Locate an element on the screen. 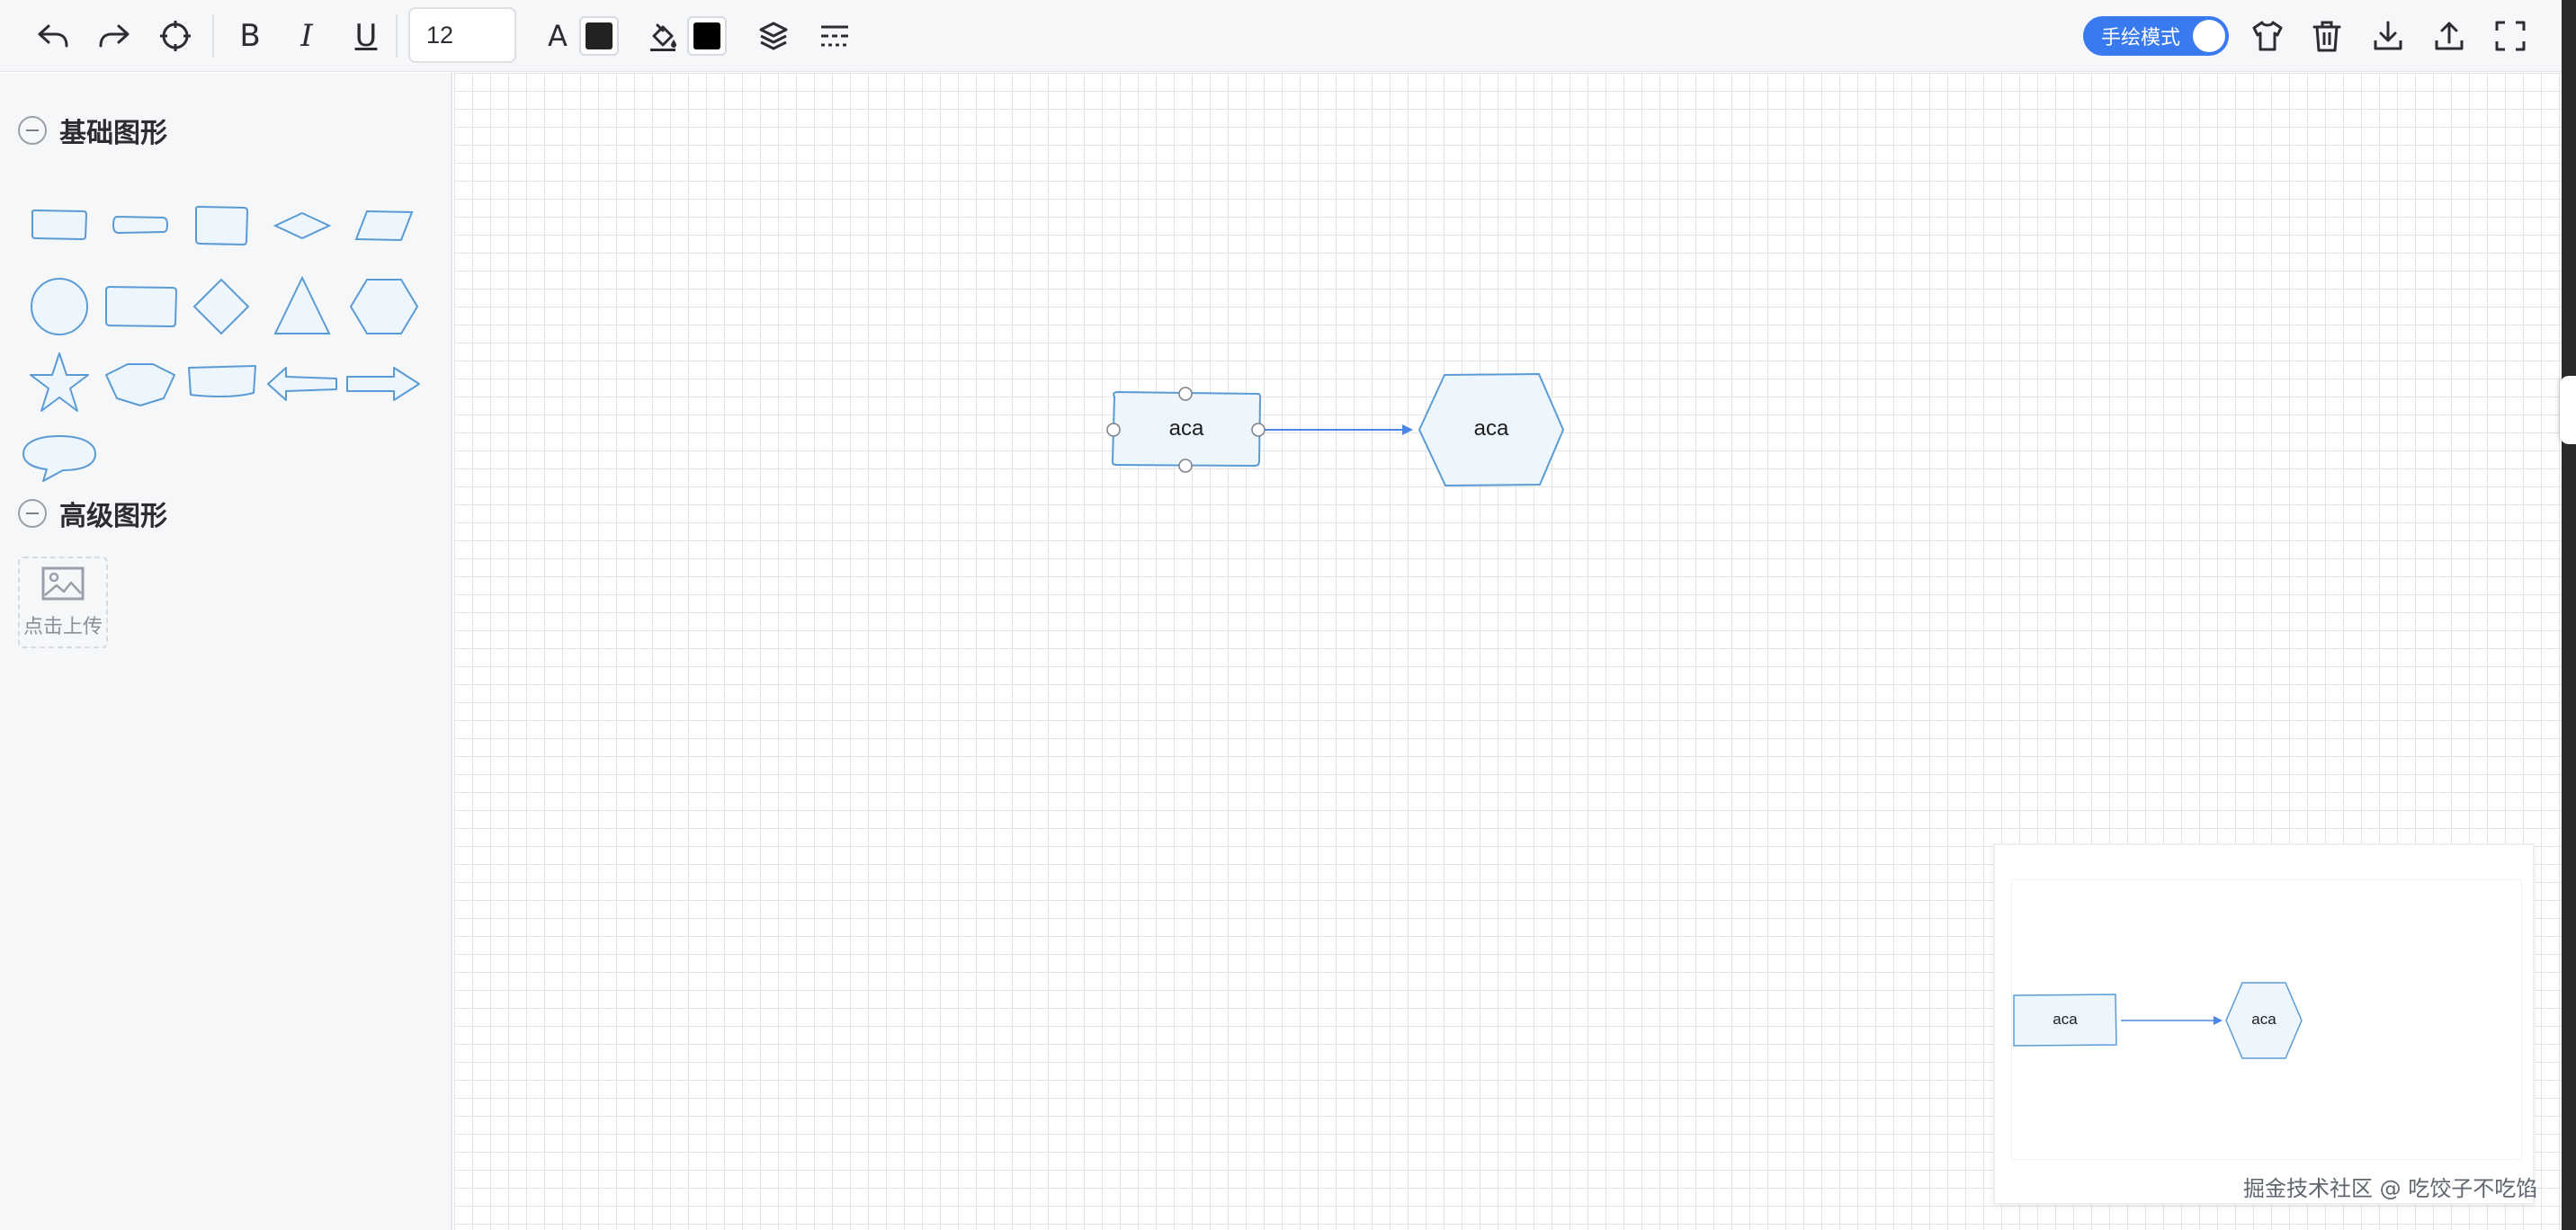  fill-color-swatch is located at coordinates (707, 36).